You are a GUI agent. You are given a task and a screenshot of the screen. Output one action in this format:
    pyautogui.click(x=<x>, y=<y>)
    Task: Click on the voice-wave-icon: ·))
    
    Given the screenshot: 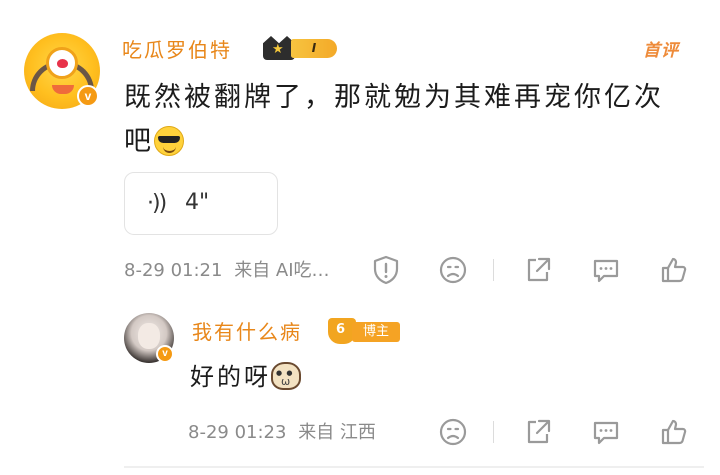 What is the action you would take?
    pyautogui.click(x=157, y=203)
    